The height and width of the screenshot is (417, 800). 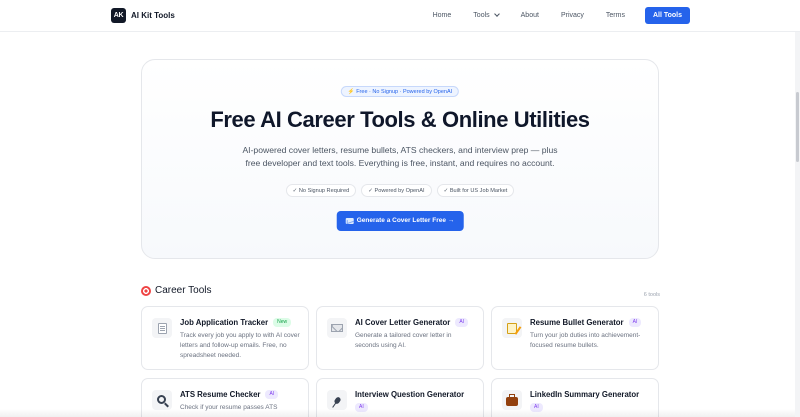 I want to click on site-logo: AK AI Kit Tools, so click(x=143, y=15).